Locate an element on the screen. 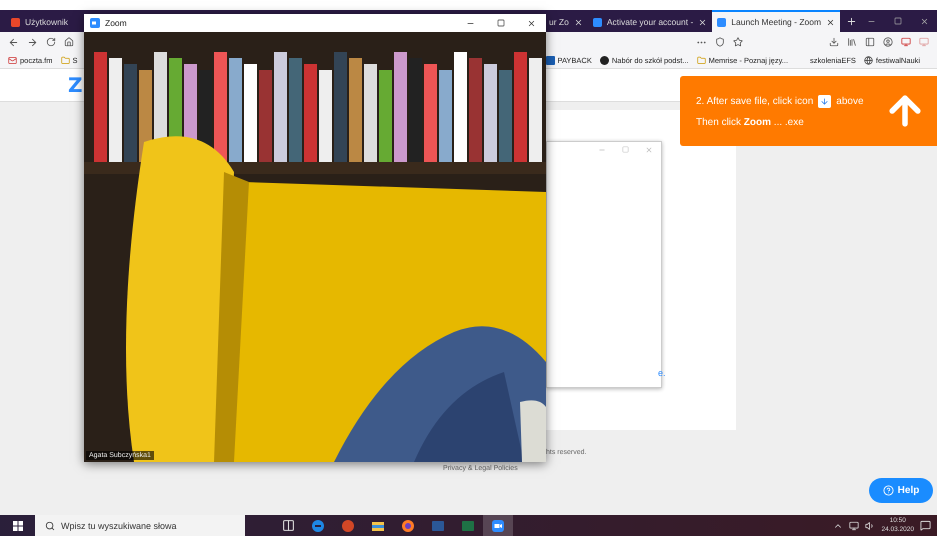 The width and height of the screenshot is (937, 536). globe-icon is located at coordinates (868, 60).